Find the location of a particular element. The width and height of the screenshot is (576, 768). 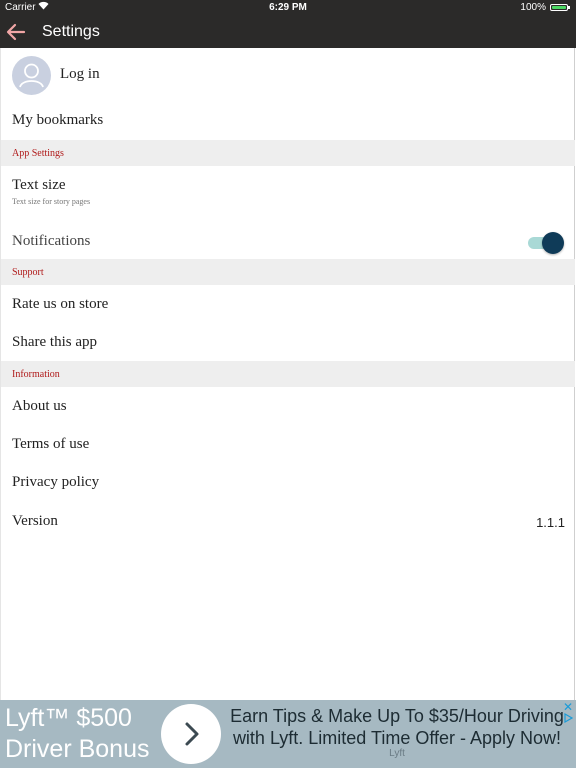

text-size-label: Text size is located at coordinates (39, 185).